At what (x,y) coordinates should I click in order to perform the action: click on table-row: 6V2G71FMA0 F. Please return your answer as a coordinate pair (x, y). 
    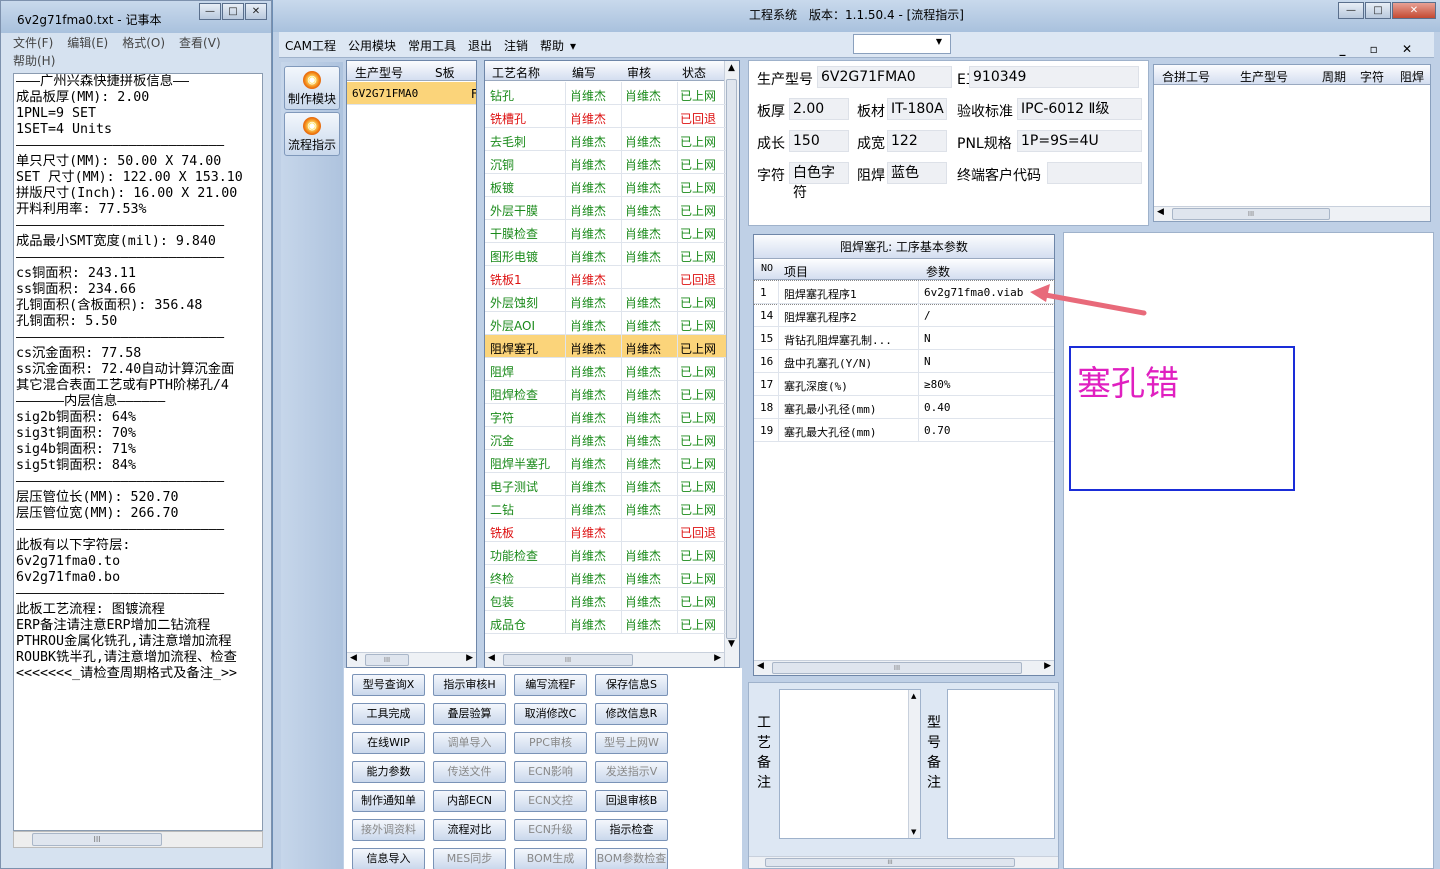
    Looking at the image, I should click on (411, 93).